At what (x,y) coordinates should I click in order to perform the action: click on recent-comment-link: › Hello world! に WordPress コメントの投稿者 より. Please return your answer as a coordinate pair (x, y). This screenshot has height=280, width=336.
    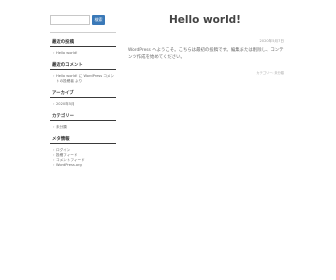
    Looking at the image, I should click on (83, 79).